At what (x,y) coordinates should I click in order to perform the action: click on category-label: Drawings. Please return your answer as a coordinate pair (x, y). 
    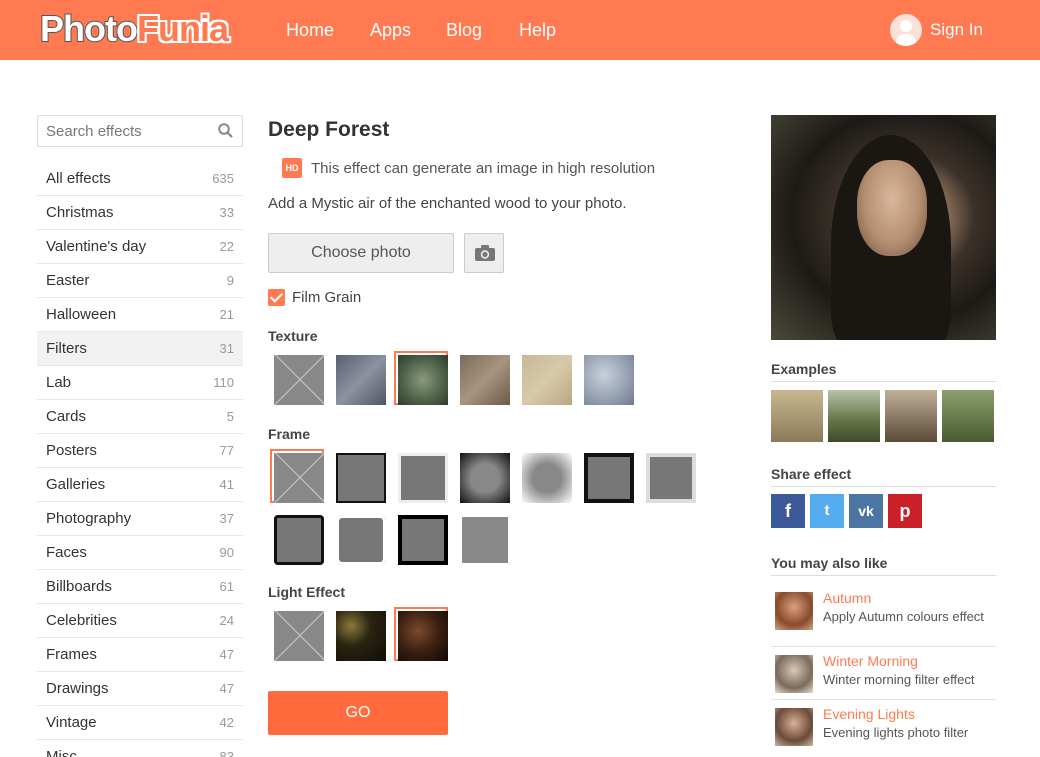
    Looking at the image, I should click on (77, 688).